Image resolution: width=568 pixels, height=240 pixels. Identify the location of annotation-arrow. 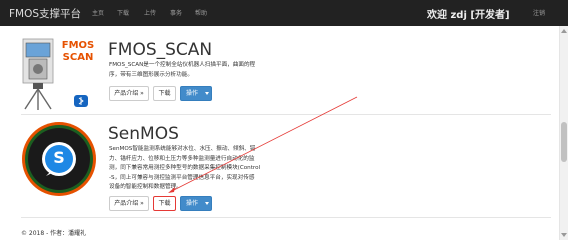
(263, 144).